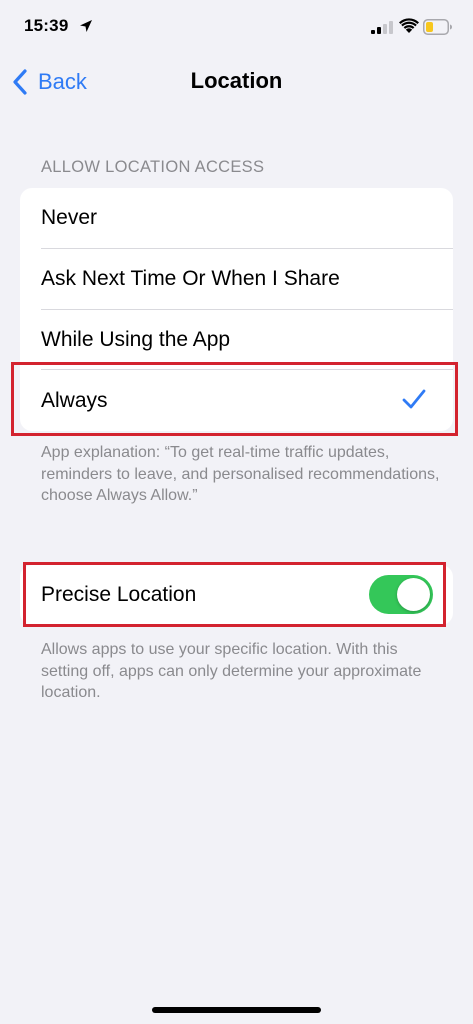 The width and height of the screenshot is (473, 1024). Describe the element at coordinates (409, 25) in the screenshot. I see `wifi-icon` at that location.